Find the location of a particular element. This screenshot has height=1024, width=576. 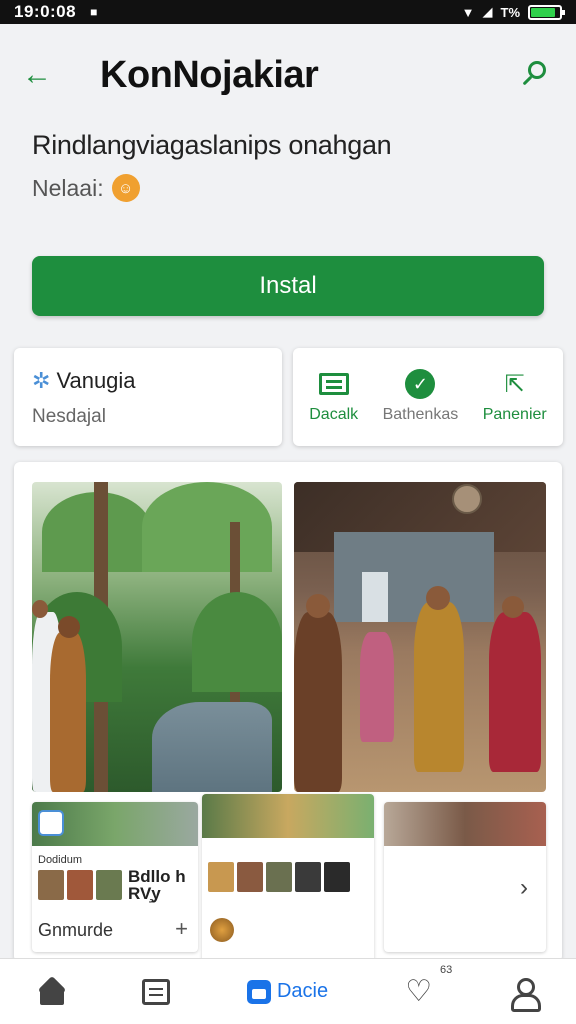

nav-apps: Dacie is located at coordinates (287, 991).